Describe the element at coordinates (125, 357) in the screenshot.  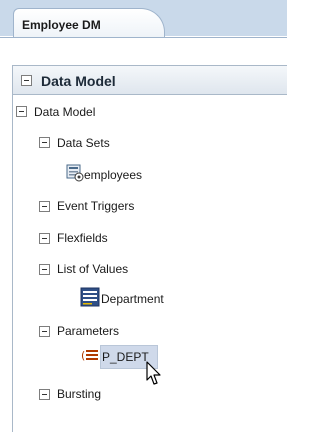
I see `tree-node-p-dept: P_DEPT` at that location.